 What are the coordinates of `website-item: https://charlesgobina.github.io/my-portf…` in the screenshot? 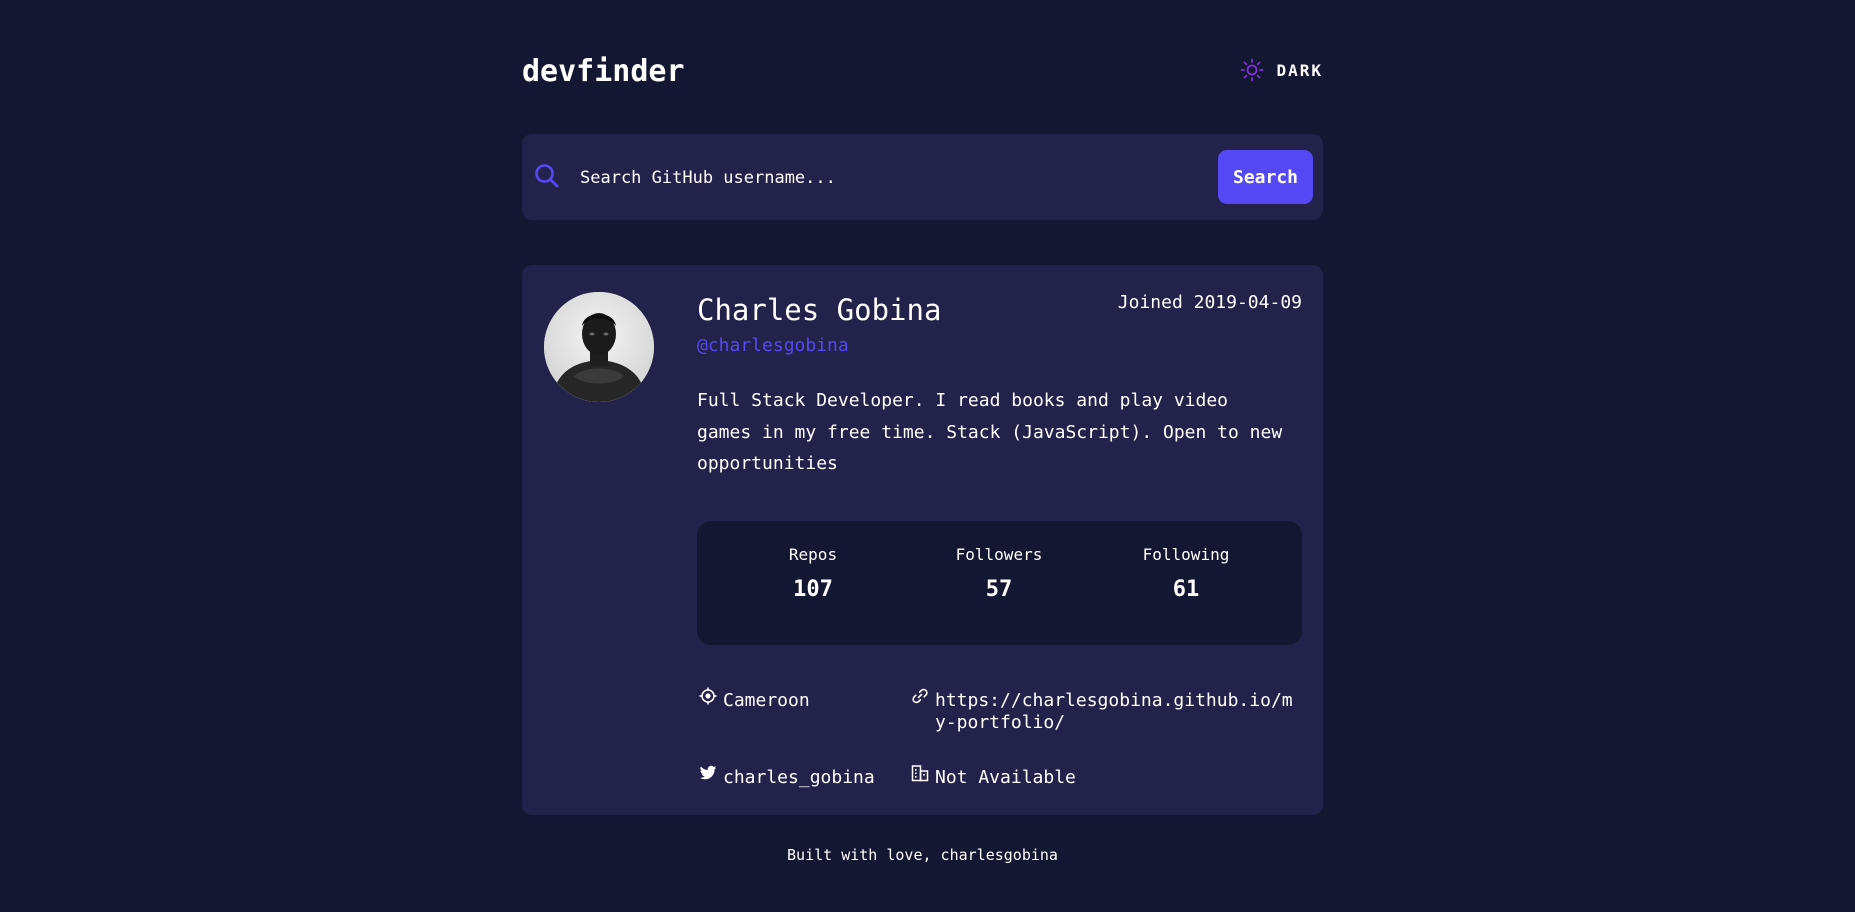 It's located at (1107, 711).